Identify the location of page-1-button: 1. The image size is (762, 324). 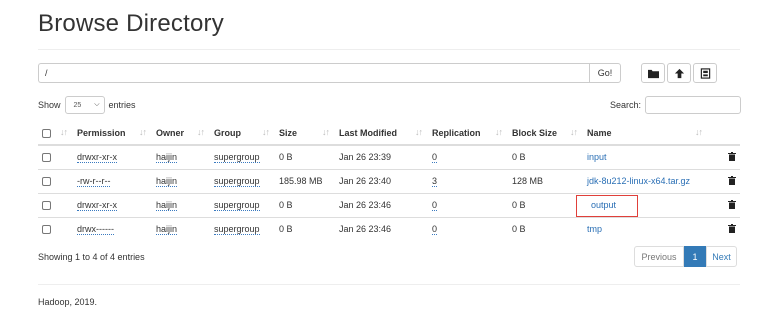
(695, 256).